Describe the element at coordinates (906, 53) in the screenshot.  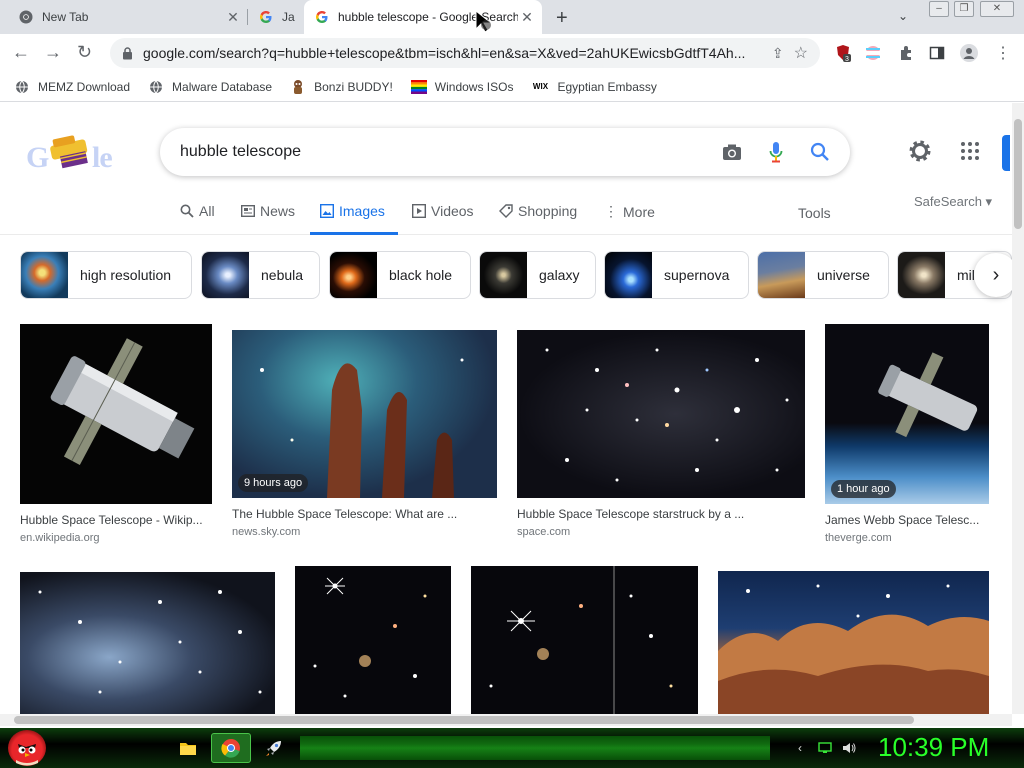
I see `extensions-puzzle-icon` at that location.